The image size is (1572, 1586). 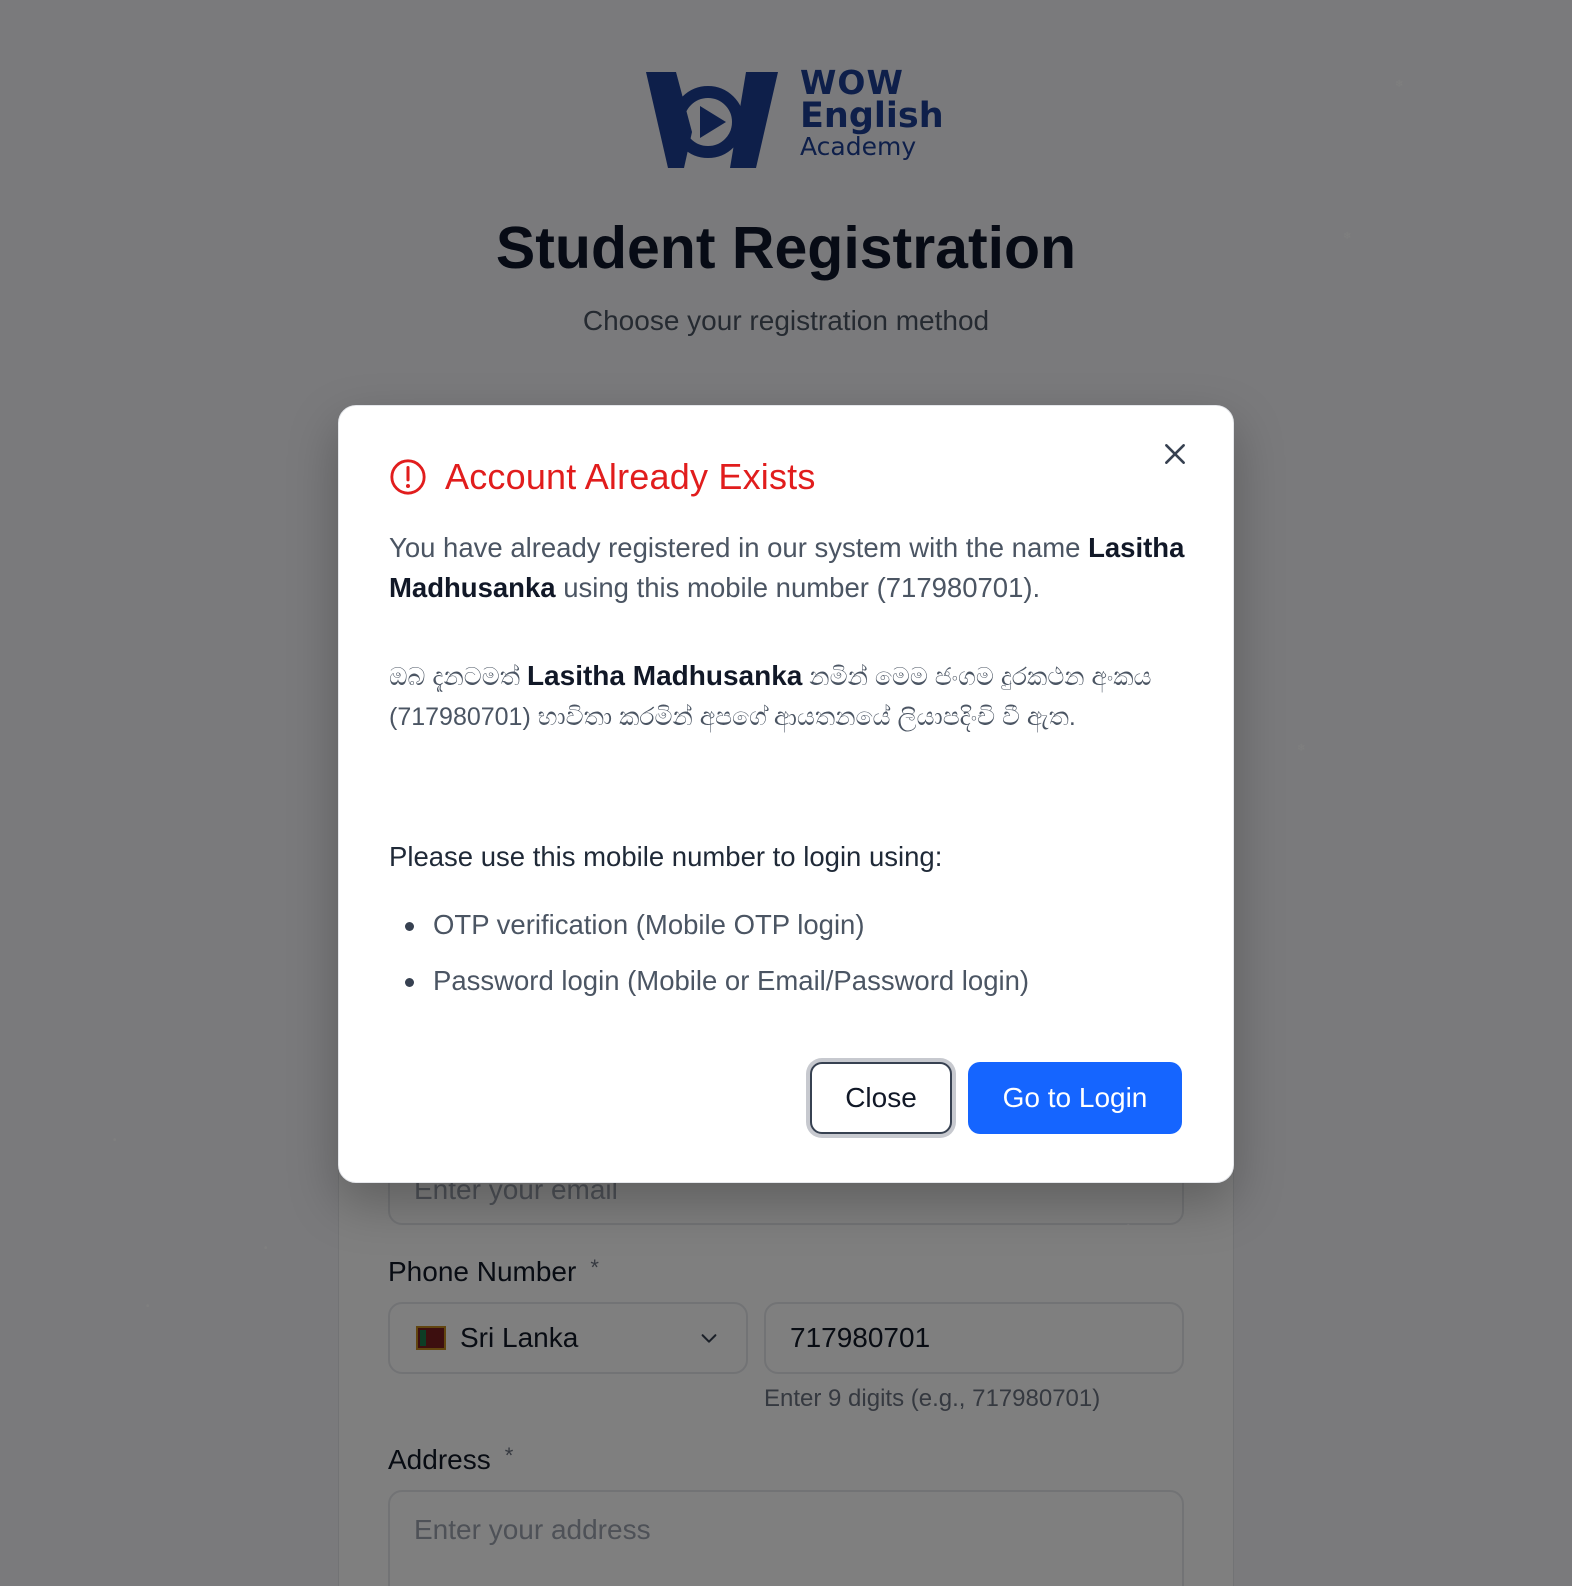 What do you see at coordinates (789, 925) in the screenshot?
I see `list-item: OTP verification (Mobile OTP login)` at bounding box center [789, 925].